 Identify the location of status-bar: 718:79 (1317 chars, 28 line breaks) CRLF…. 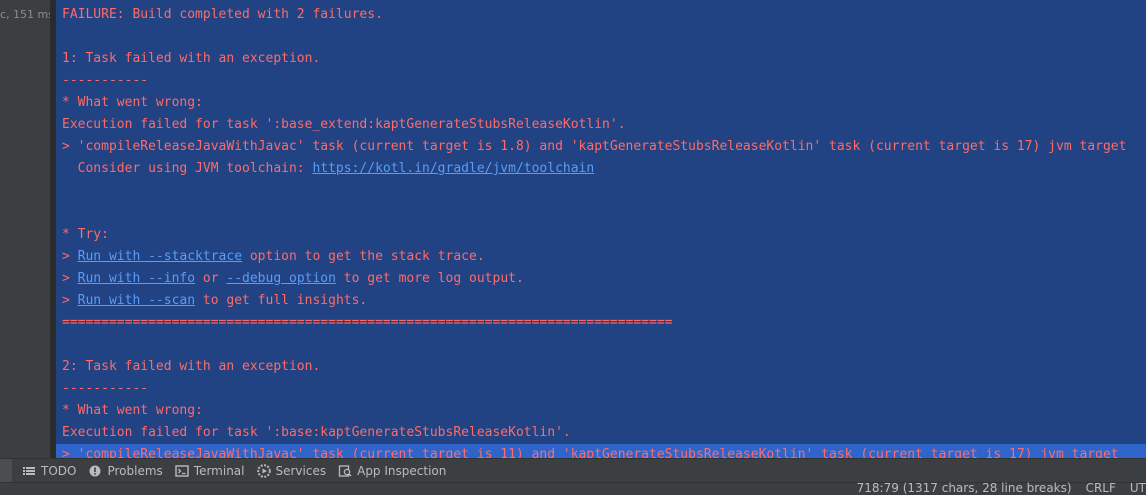
(573, 488).